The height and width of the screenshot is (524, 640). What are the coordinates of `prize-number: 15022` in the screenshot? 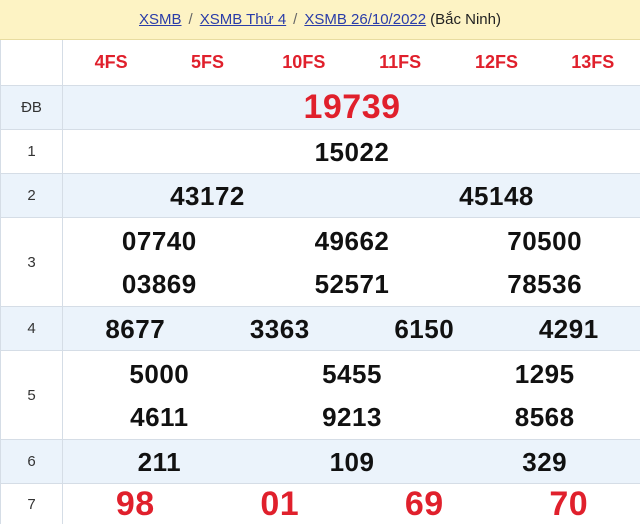 It's located at (352, 152).